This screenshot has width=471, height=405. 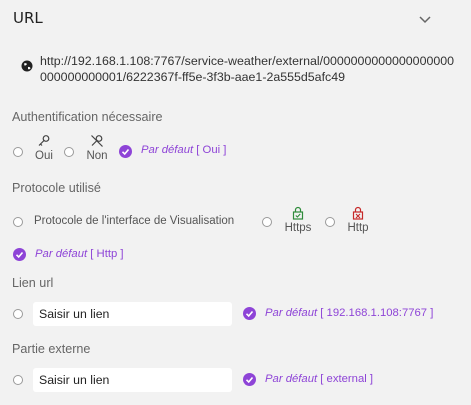 What do you see at coordinates (18, 380) in the screenshot?
I see `external-custom-radio` at bounding box center [18, 380].